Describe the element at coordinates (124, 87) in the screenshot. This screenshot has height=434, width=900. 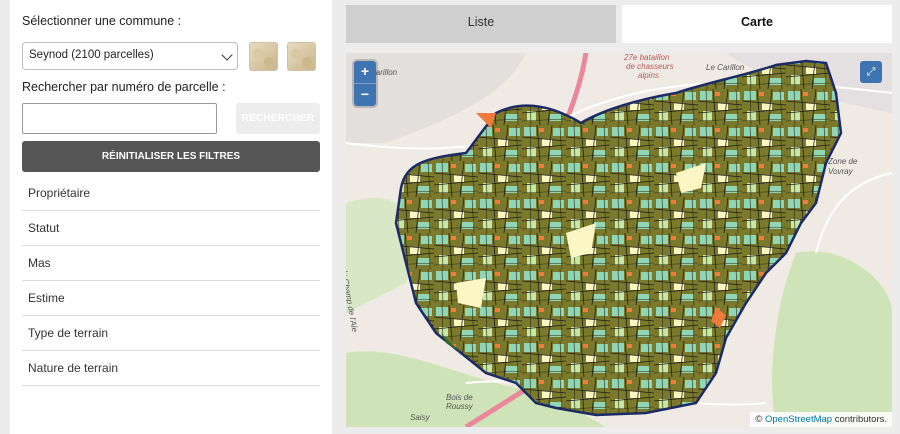
I see `parcel-search-label: Rechercher par numéro de parcelle :` at that location.